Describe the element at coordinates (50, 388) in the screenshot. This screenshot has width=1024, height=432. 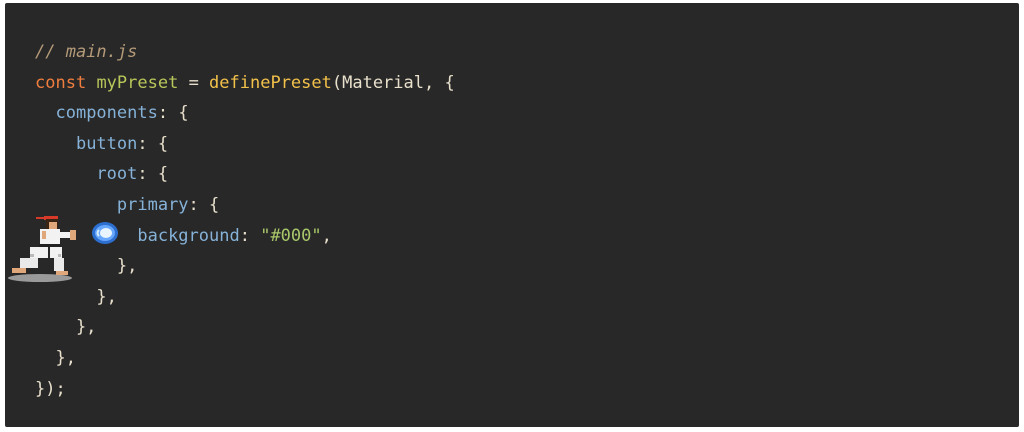
I see `closing-brace: });` at that location.